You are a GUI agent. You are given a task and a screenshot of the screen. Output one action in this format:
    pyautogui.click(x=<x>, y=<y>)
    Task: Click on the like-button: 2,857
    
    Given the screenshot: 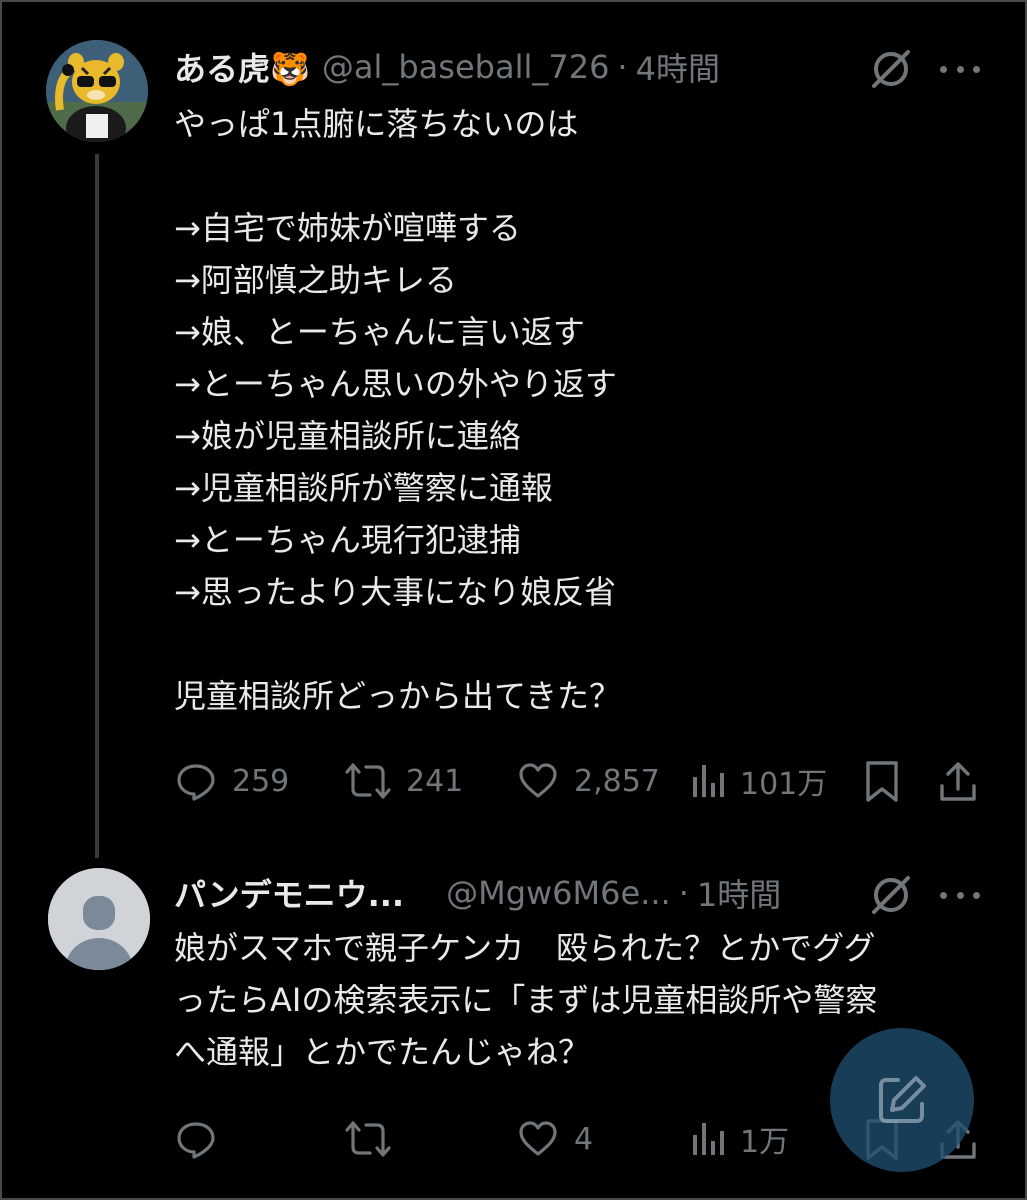 What is the action you would take?
    pyautogui.click(x=588, y=781)
    